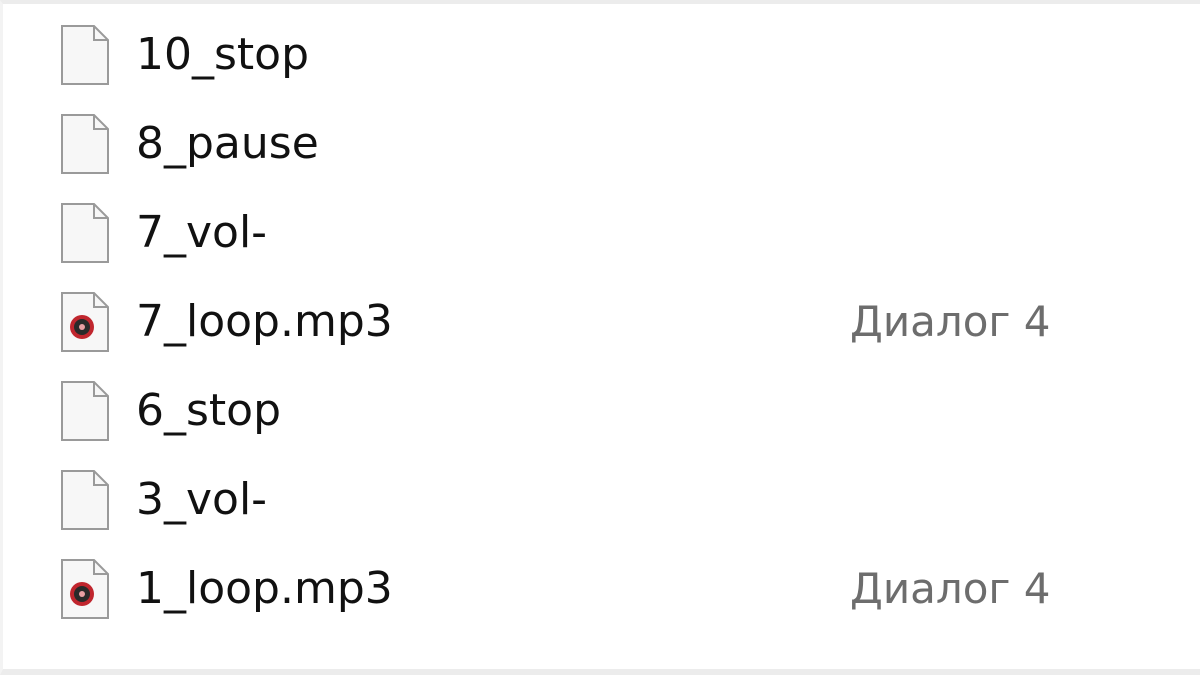  I want to click on file-name: 1_loop.mp3, so click(264, 588).